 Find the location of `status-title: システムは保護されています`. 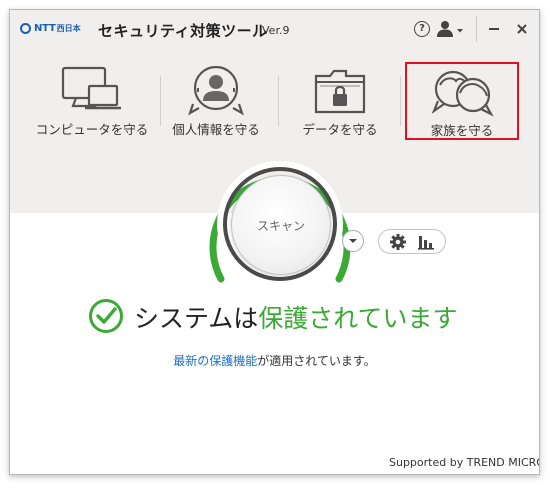

status-title: システムは保護されています is located at coordinates (296, 317).